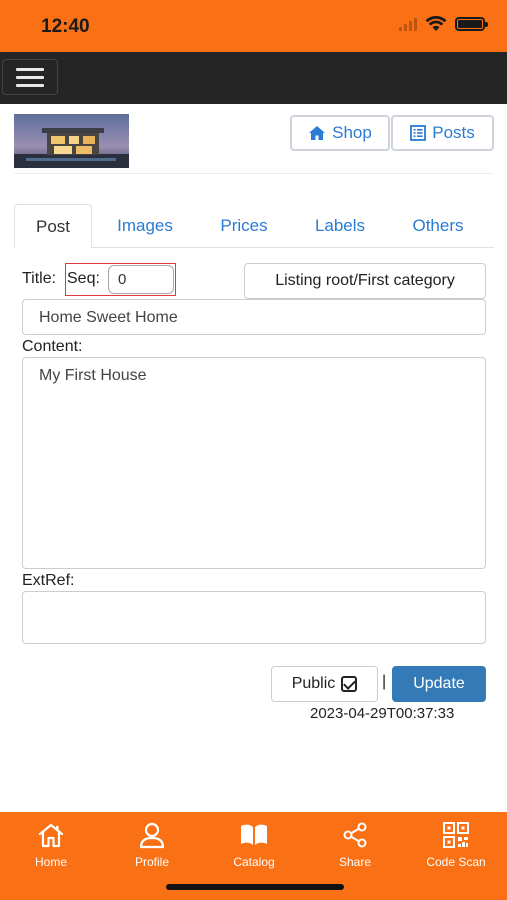 The width and height of the screenshot is (507, 900). What do you see at coordinates (255, 887) in the screenshot?
I see `home-indicator` at bounding box center [255, 887].